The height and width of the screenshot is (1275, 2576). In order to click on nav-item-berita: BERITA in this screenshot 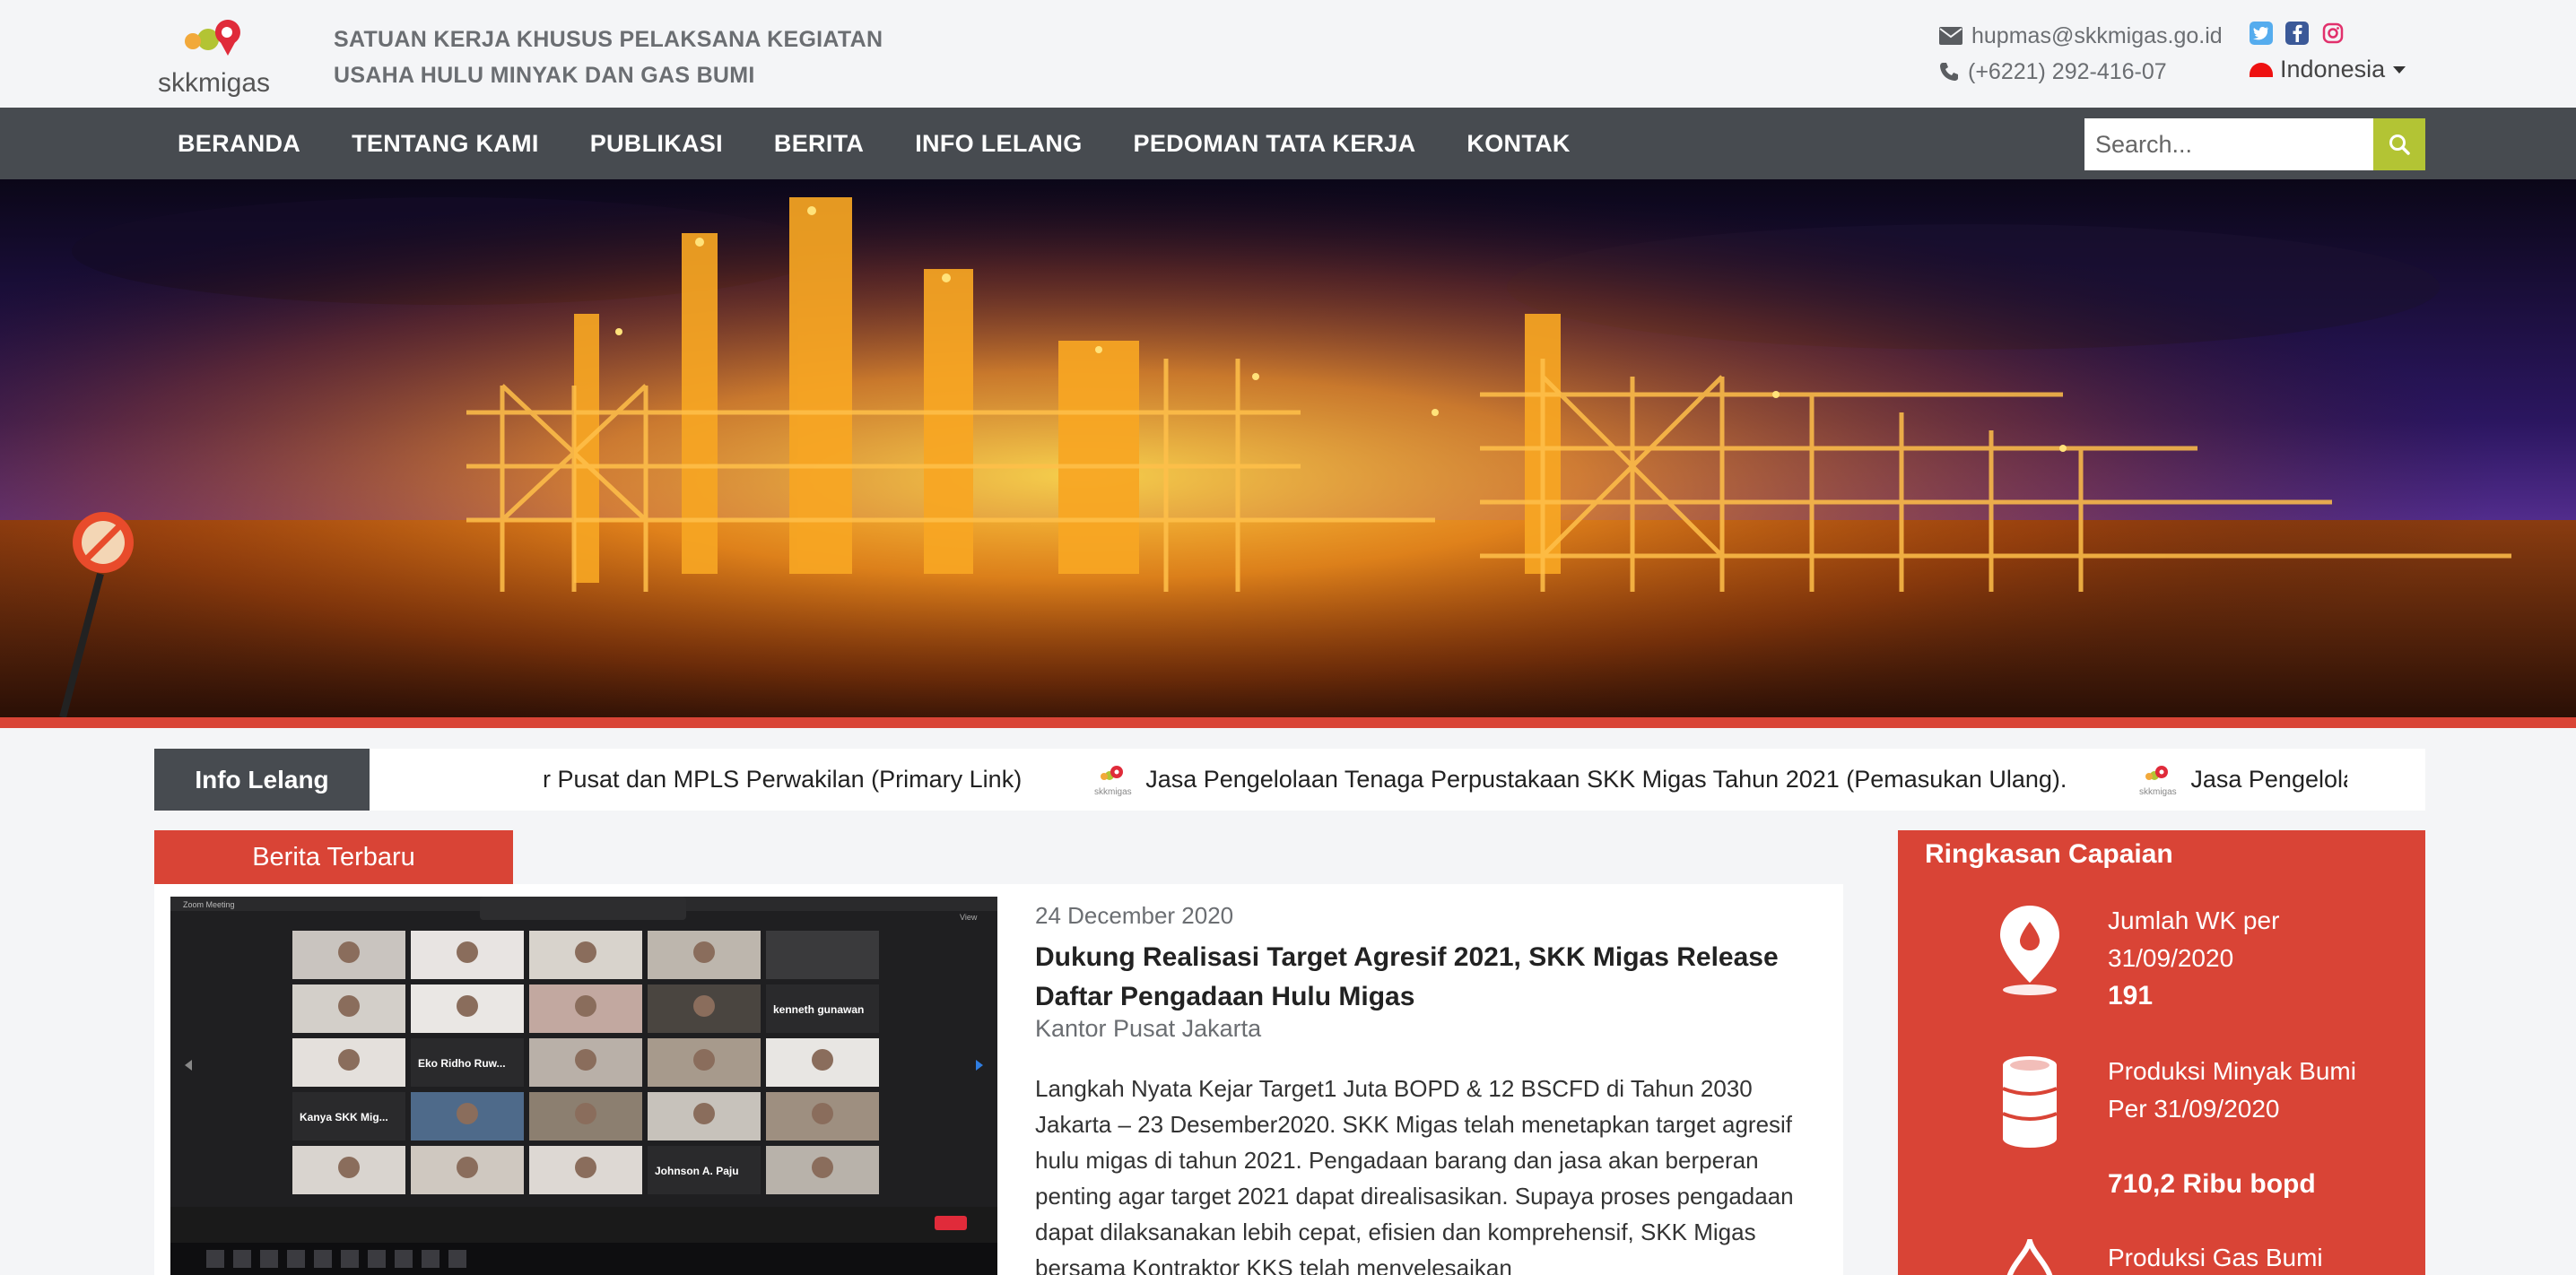, I will do `click(819, 144)`.